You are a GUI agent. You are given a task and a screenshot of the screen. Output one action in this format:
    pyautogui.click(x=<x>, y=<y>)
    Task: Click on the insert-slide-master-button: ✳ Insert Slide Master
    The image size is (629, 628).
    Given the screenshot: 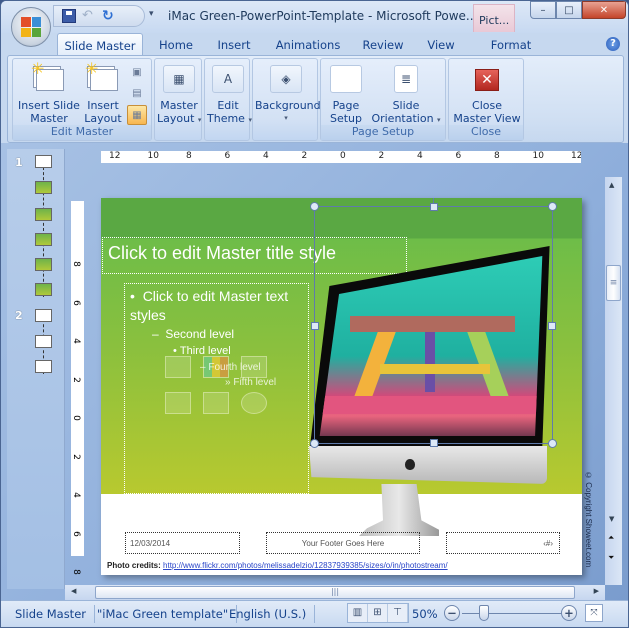 What is the action you would take?
    pyautogui.click(x=49, y=93)
    